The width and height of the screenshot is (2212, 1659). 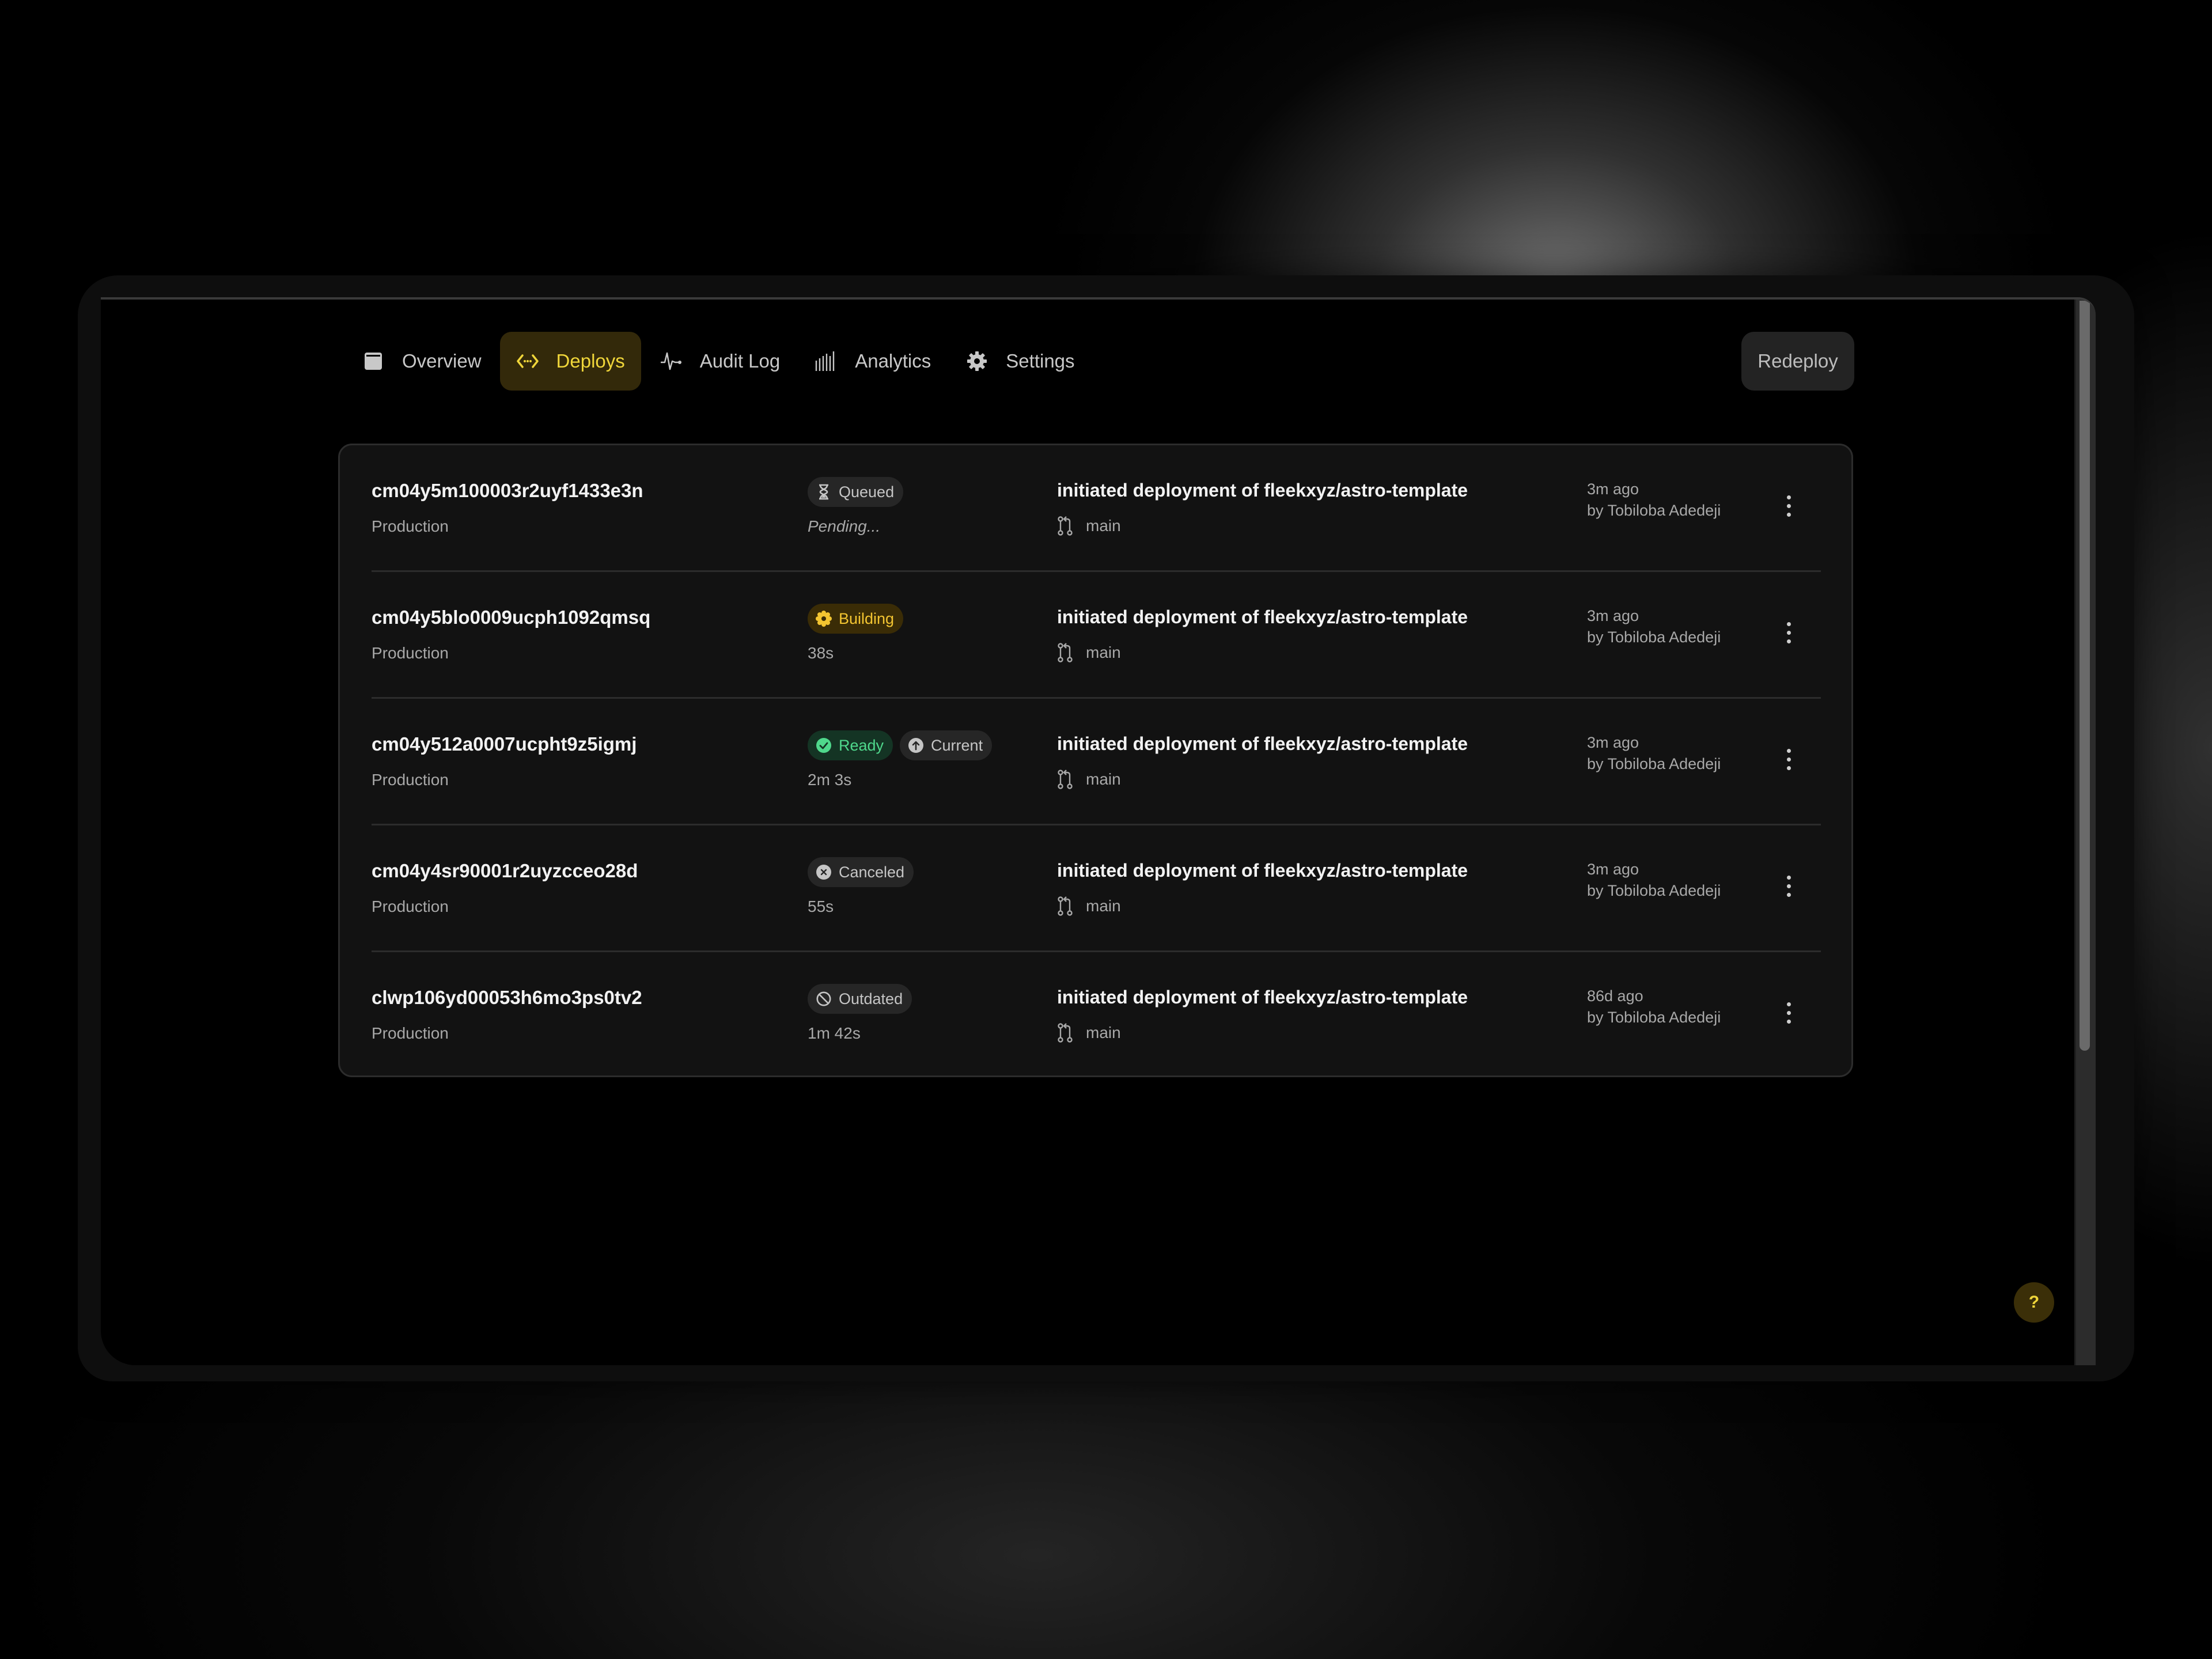 What do you see at coordinates (2034, 1302) in the screenshot?
I see `help-button: ?` at bounding box center [2034, 1302].